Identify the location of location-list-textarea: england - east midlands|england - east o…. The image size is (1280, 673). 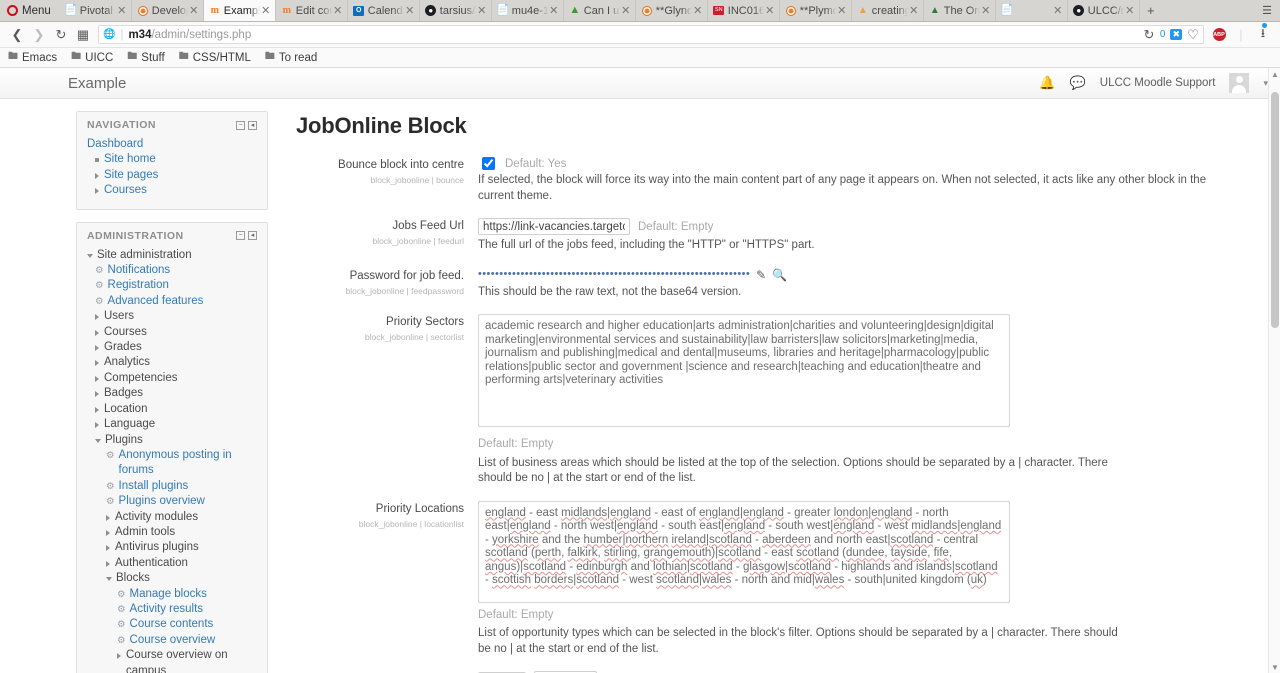
(744, 551).